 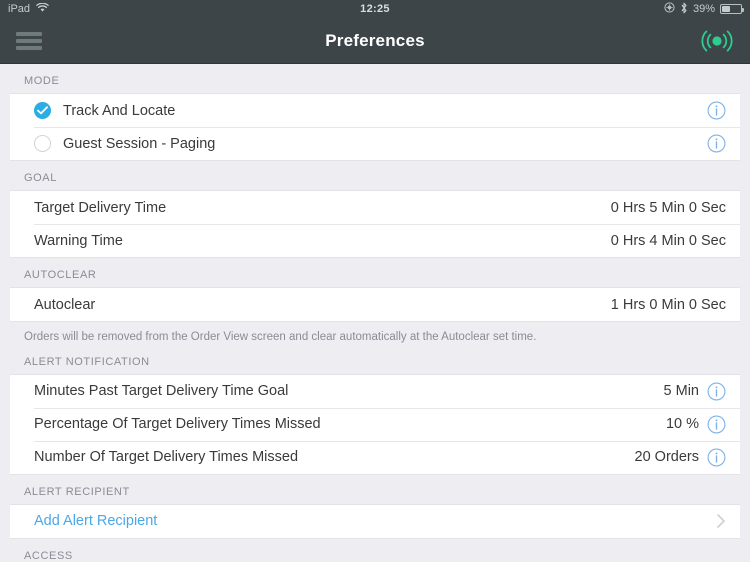 I want to click on status-bar-right: 39%, so click(x=704, y=9).